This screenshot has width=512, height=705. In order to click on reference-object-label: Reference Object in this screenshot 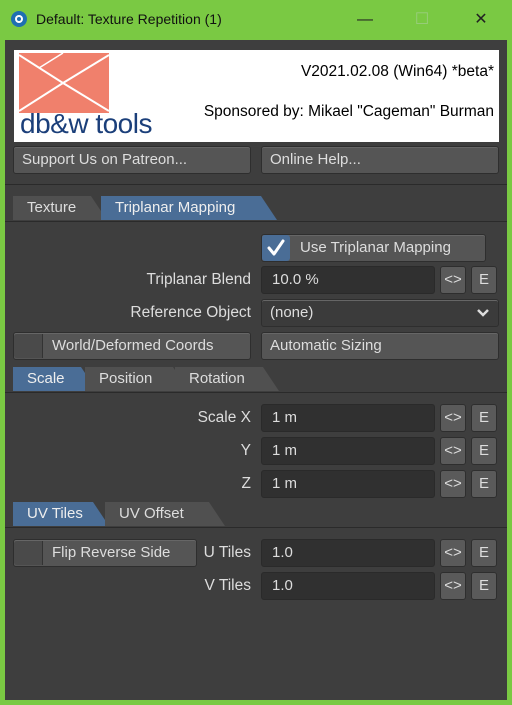, I will do `click(190, 312)`.